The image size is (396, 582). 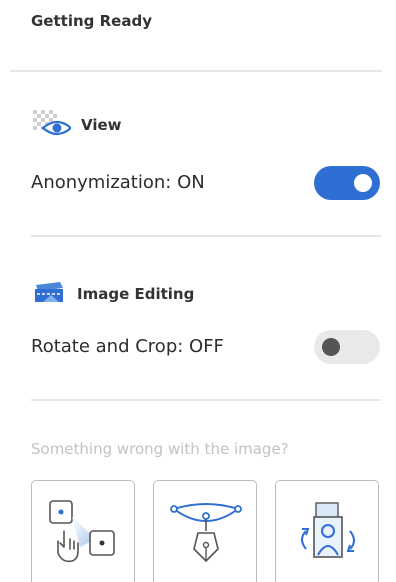 What do you see at coordinates (77, 125) in the screenshot?
I see `view-section-header: View` at bounding box center [77, 125].